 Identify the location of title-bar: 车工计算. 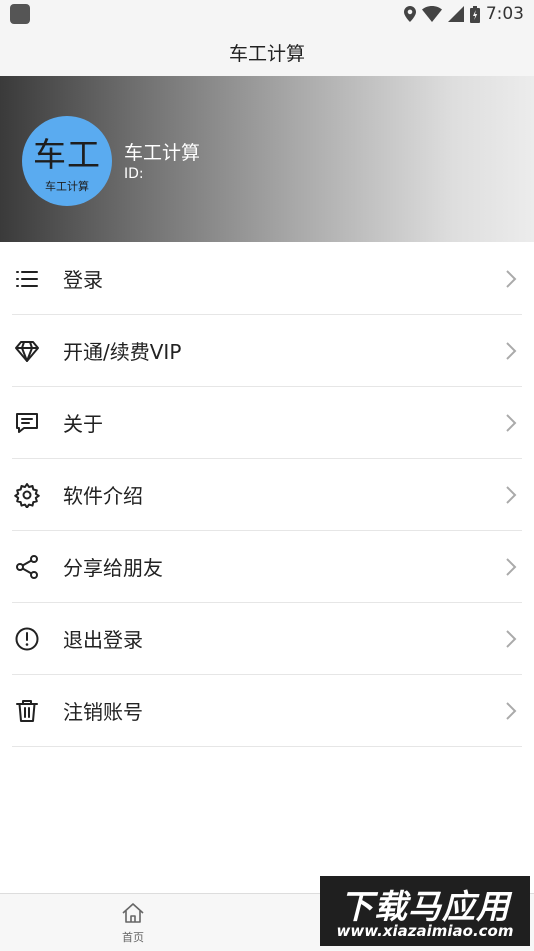
(267, 52).